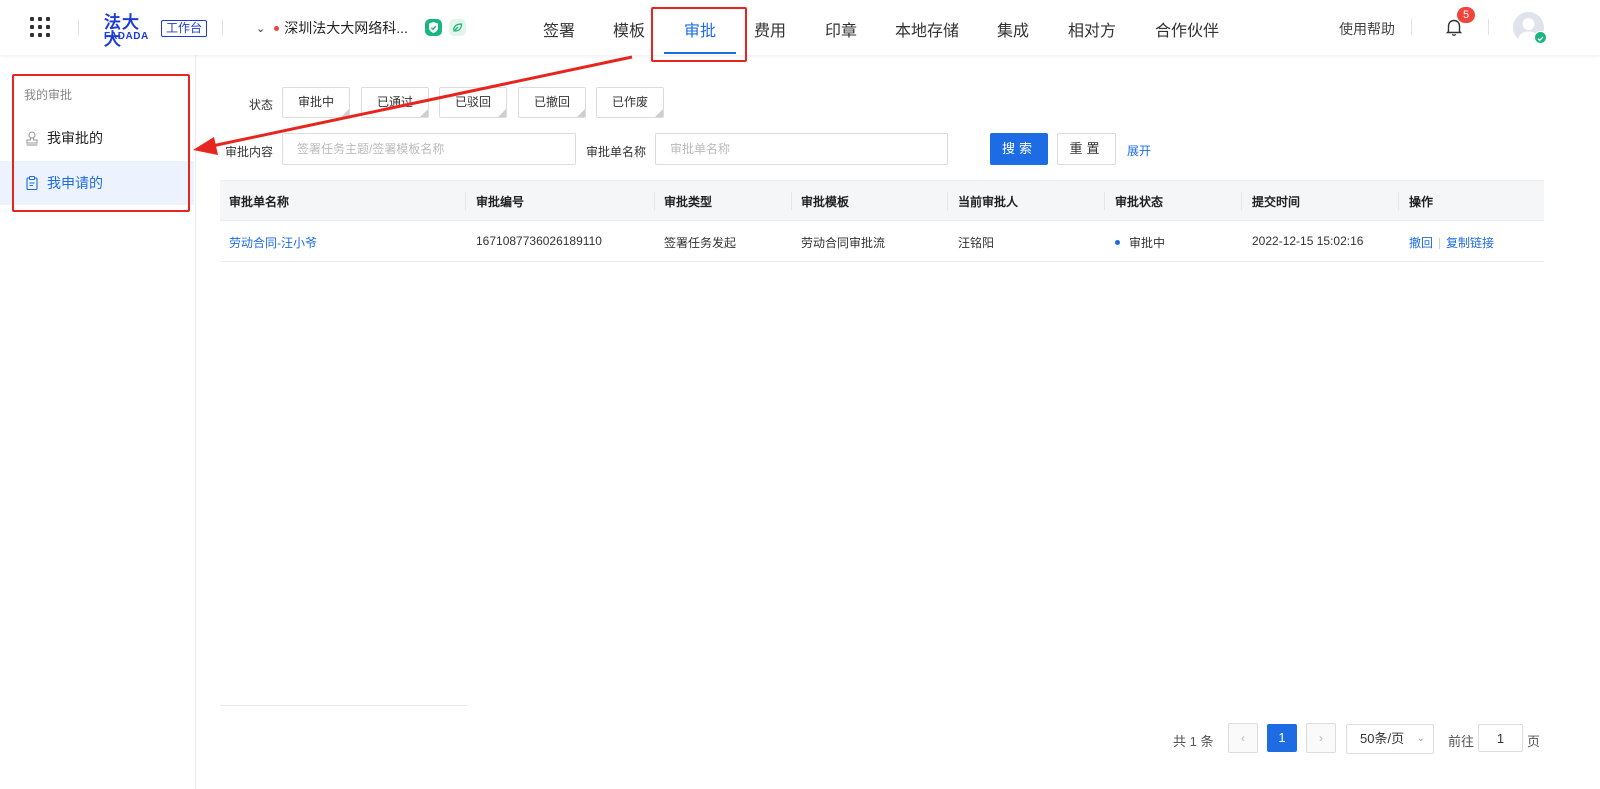 This screenshot has width=1600, height=789. What do you see at coordinates (539, 241) in the screenshot?
I see `approval-id: 1671087736026189110` at bounding box center [539, 241].